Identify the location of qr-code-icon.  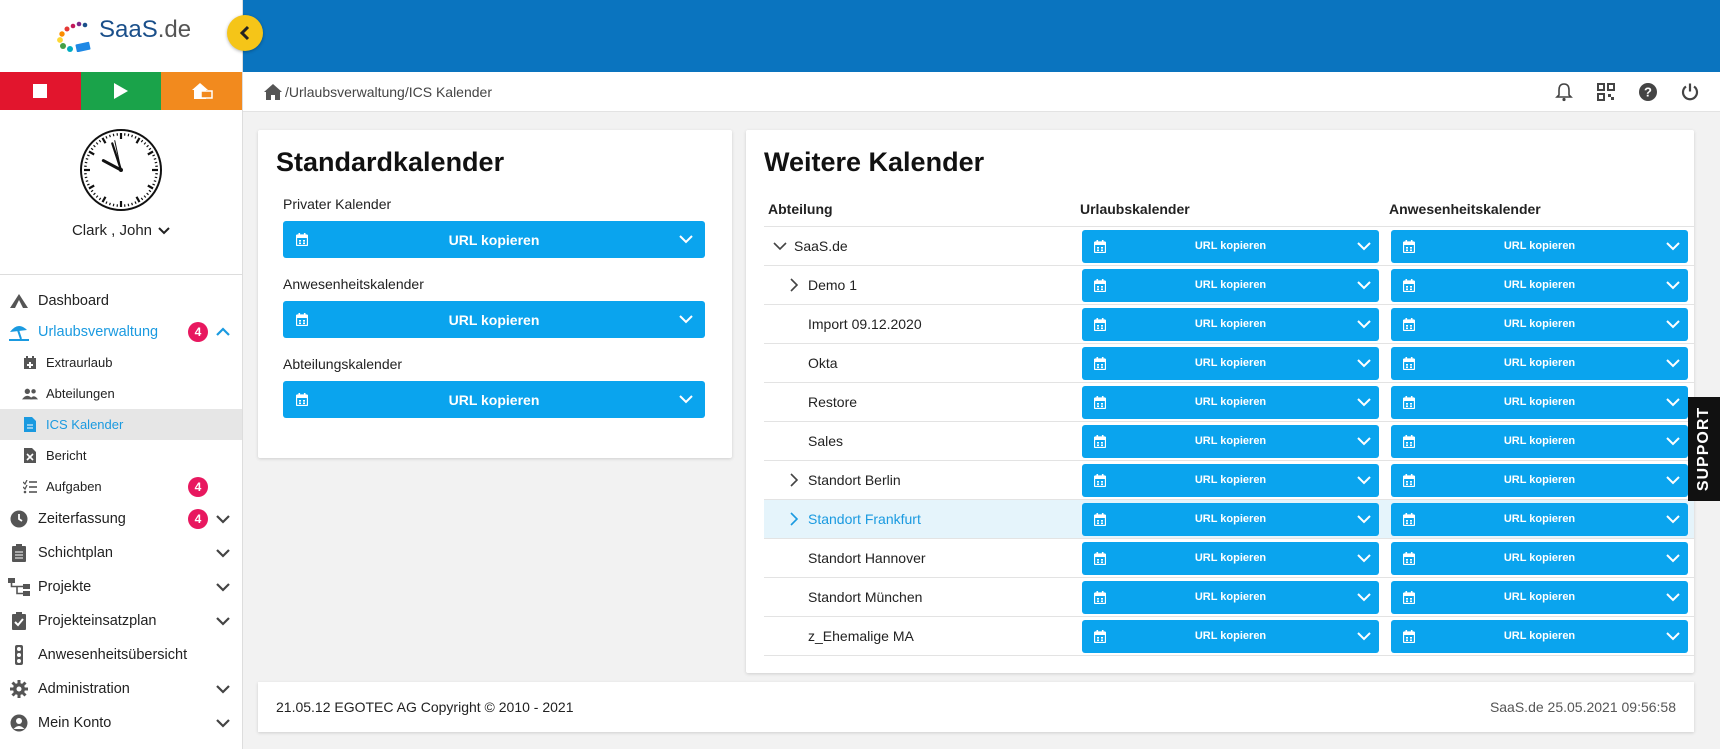
(1606, 92).